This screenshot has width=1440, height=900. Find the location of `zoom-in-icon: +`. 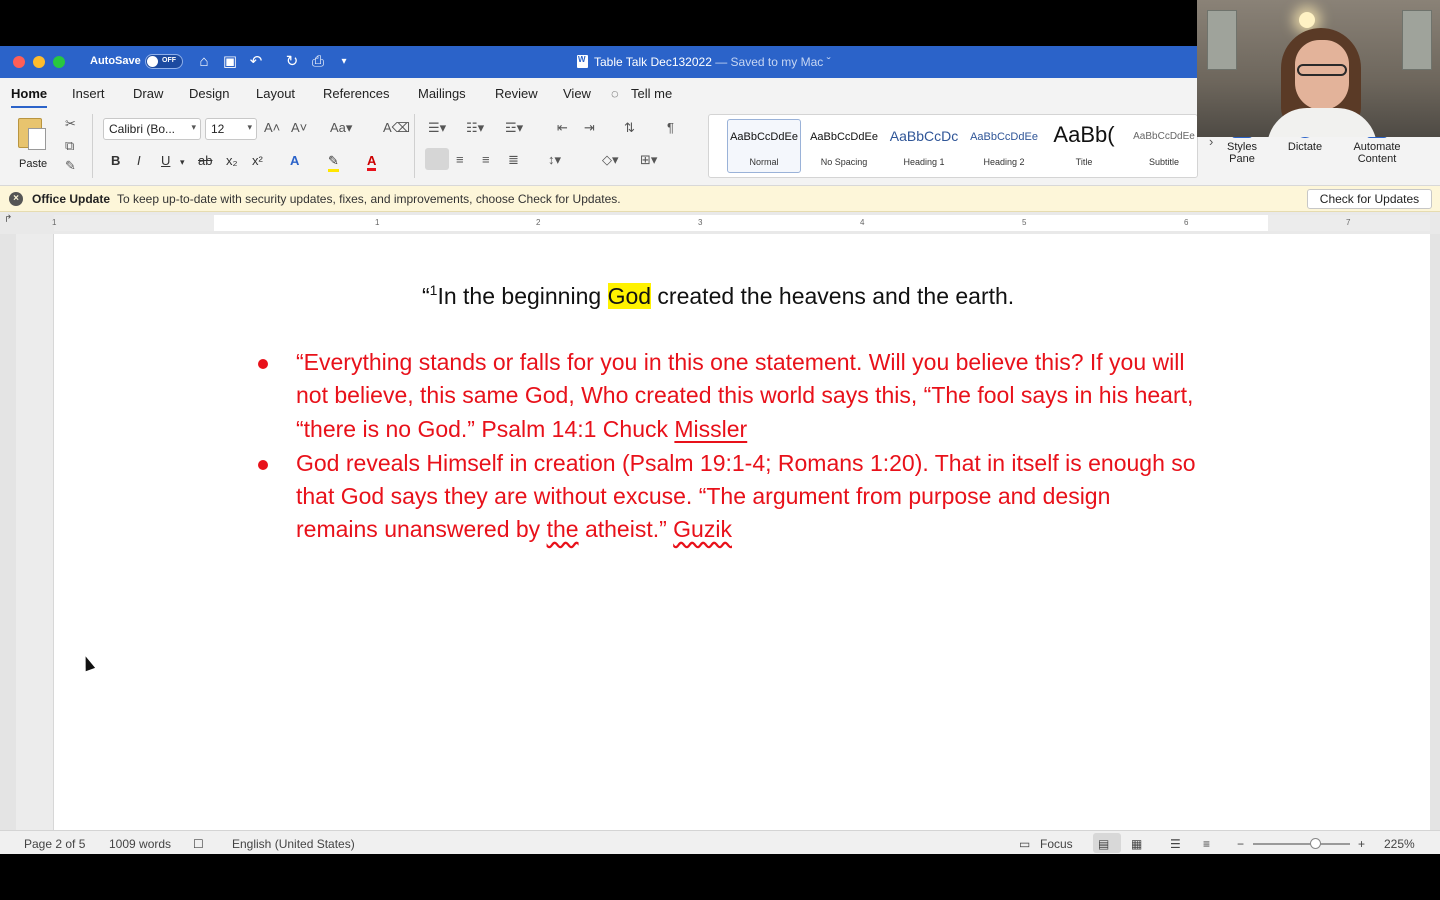

zoom-in-icon: + is located at coordinates (1361, 844).